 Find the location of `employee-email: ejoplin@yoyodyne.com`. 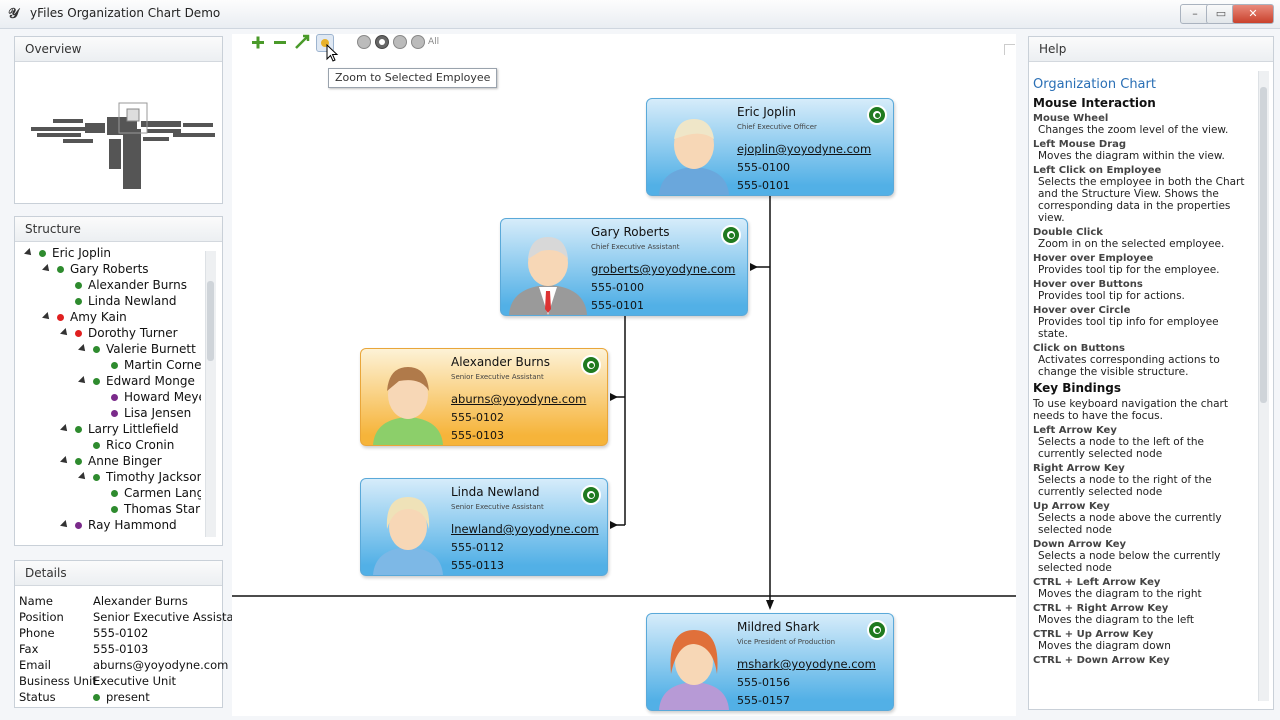

employee-email: ejoplin@yoyodyne.com is located at coordinates (804, 149).